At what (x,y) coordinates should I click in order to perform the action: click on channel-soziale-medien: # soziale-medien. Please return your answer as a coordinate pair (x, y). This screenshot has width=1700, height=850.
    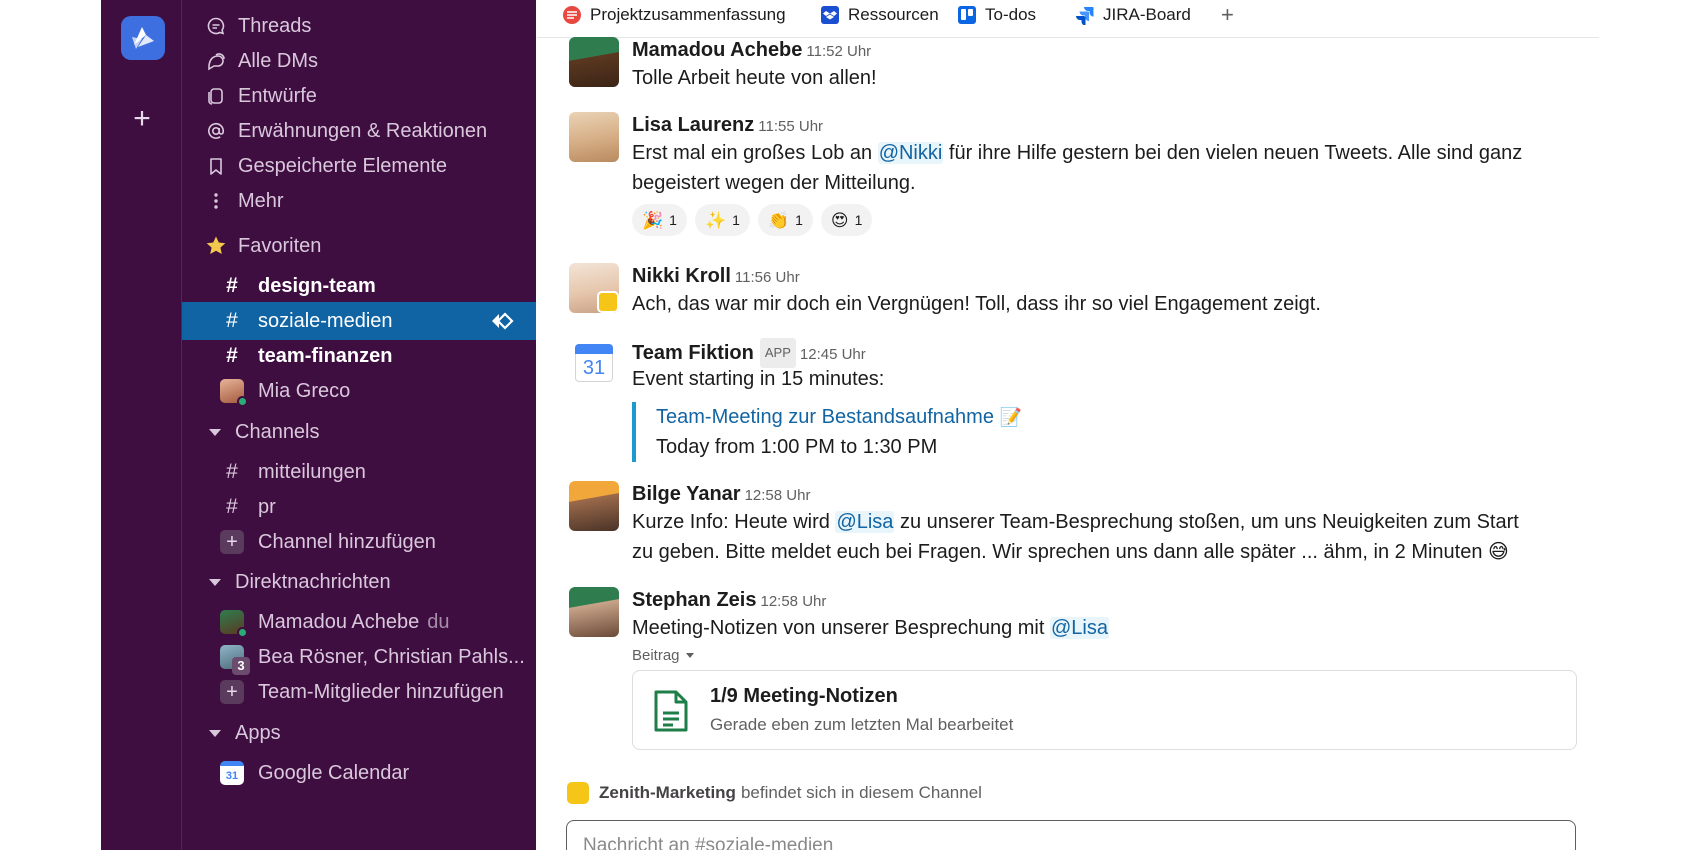
    Looking at the image, I should click on (359, 321).